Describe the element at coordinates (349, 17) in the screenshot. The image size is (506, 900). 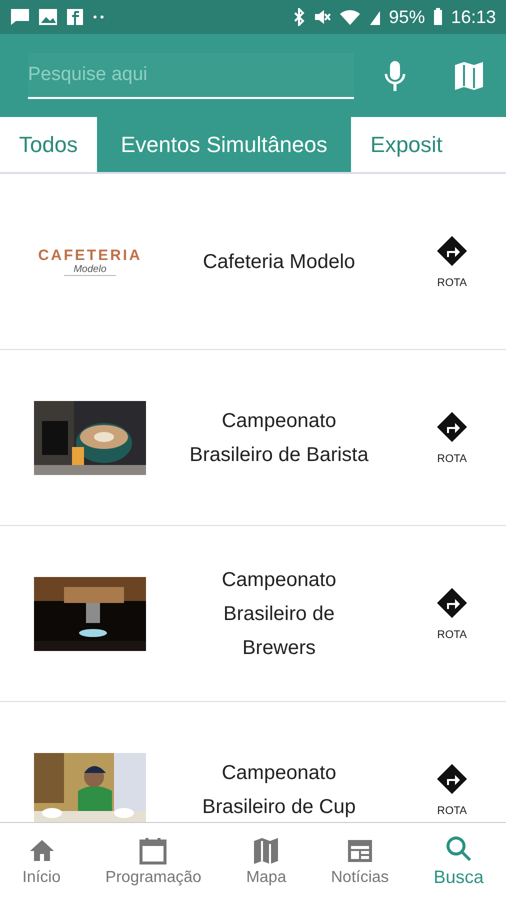
I see `wifi-icon` at that location.